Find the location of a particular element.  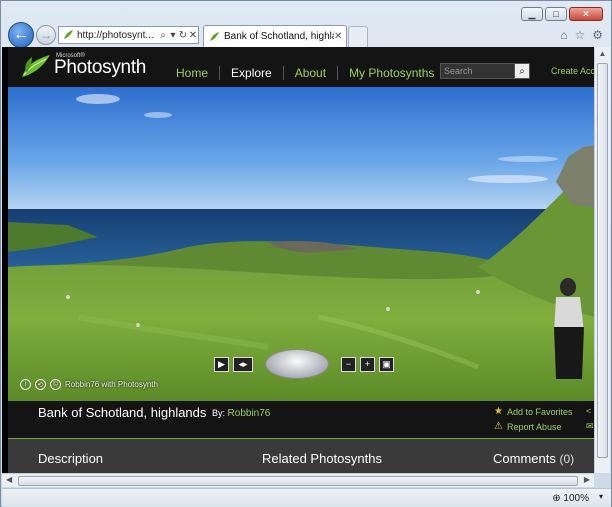

fullscreen-icon: ▣ is located at coordinates (386, 363).